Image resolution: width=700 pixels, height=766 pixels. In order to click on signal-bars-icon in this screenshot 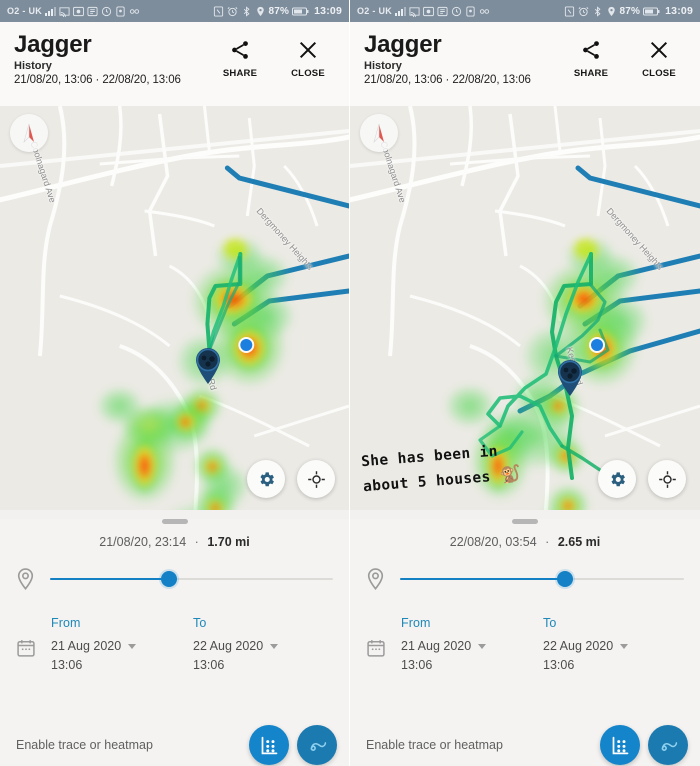, I will do `click(401, 11)`.